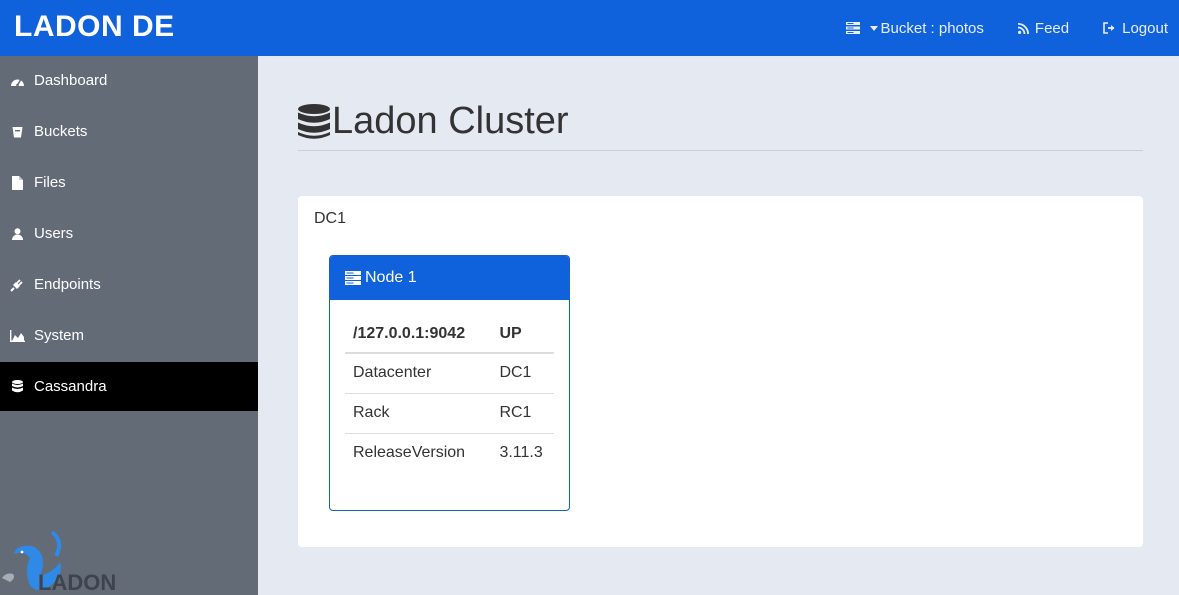 This screenshot has height=595, width=1179. I want to click on row-key: ReleaseVersion, so click(418, 452).